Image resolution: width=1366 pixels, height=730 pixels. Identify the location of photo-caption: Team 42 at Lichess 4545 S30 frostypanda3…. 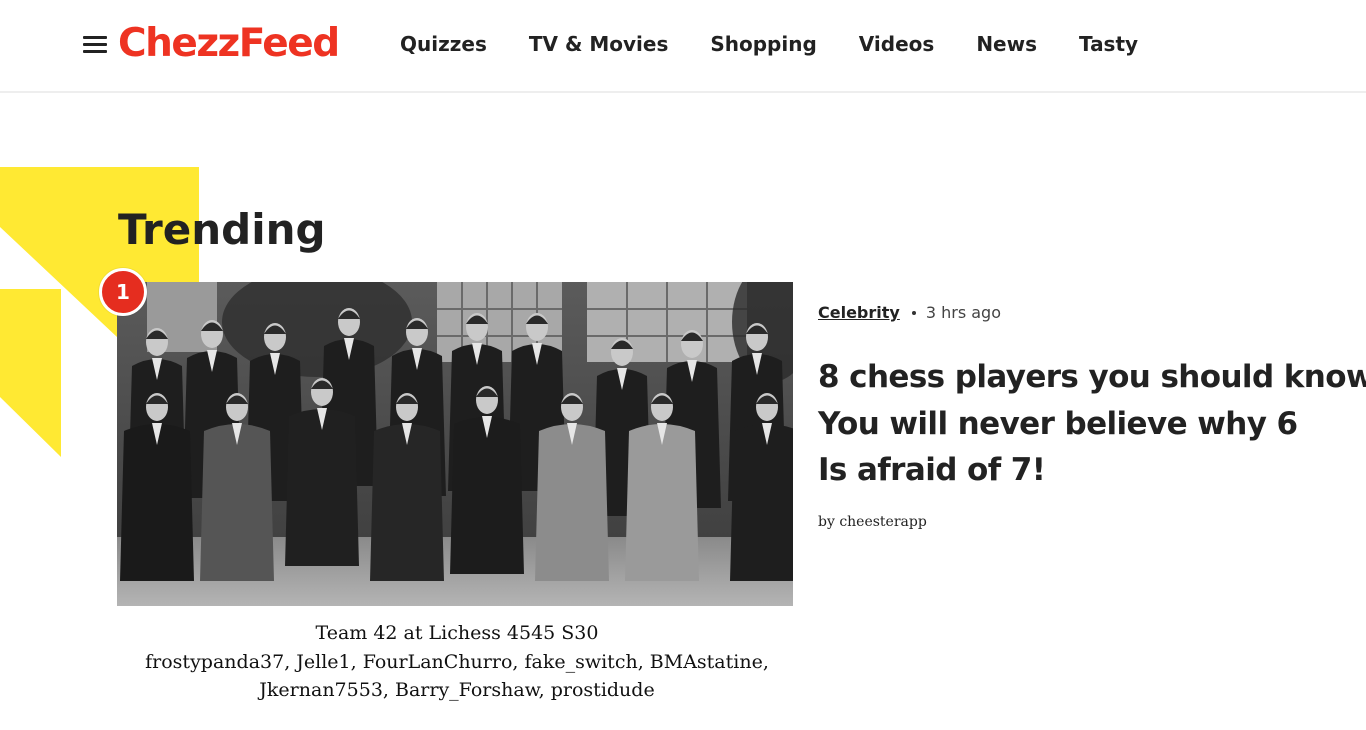
(457, 662).